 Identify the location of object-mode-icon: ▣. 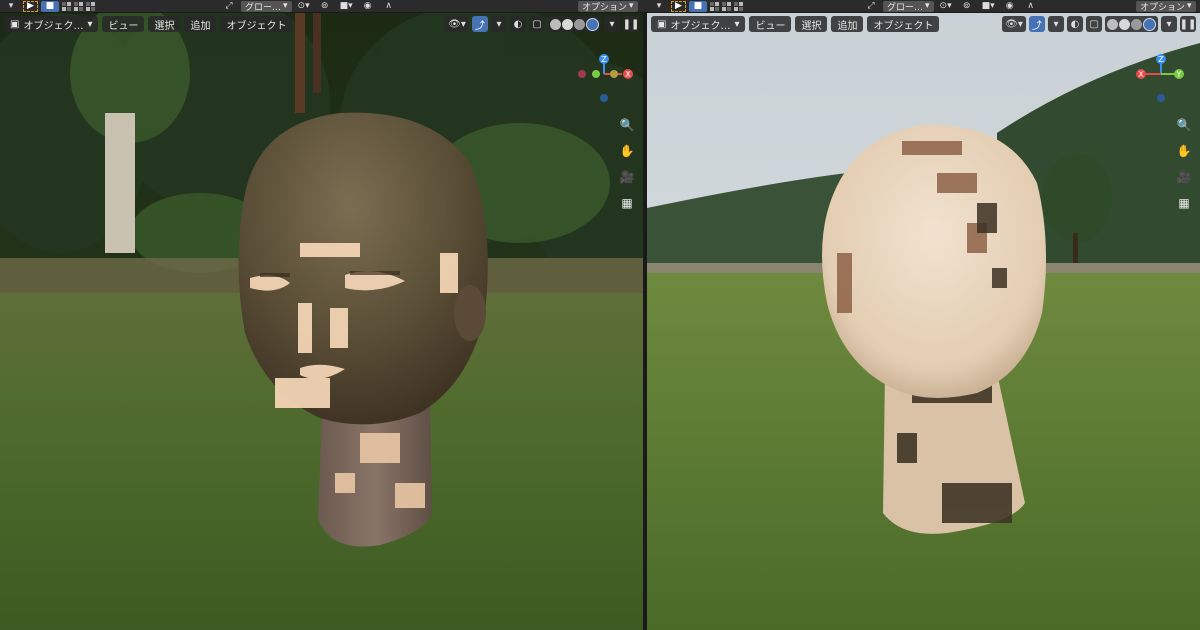
(662, 24).